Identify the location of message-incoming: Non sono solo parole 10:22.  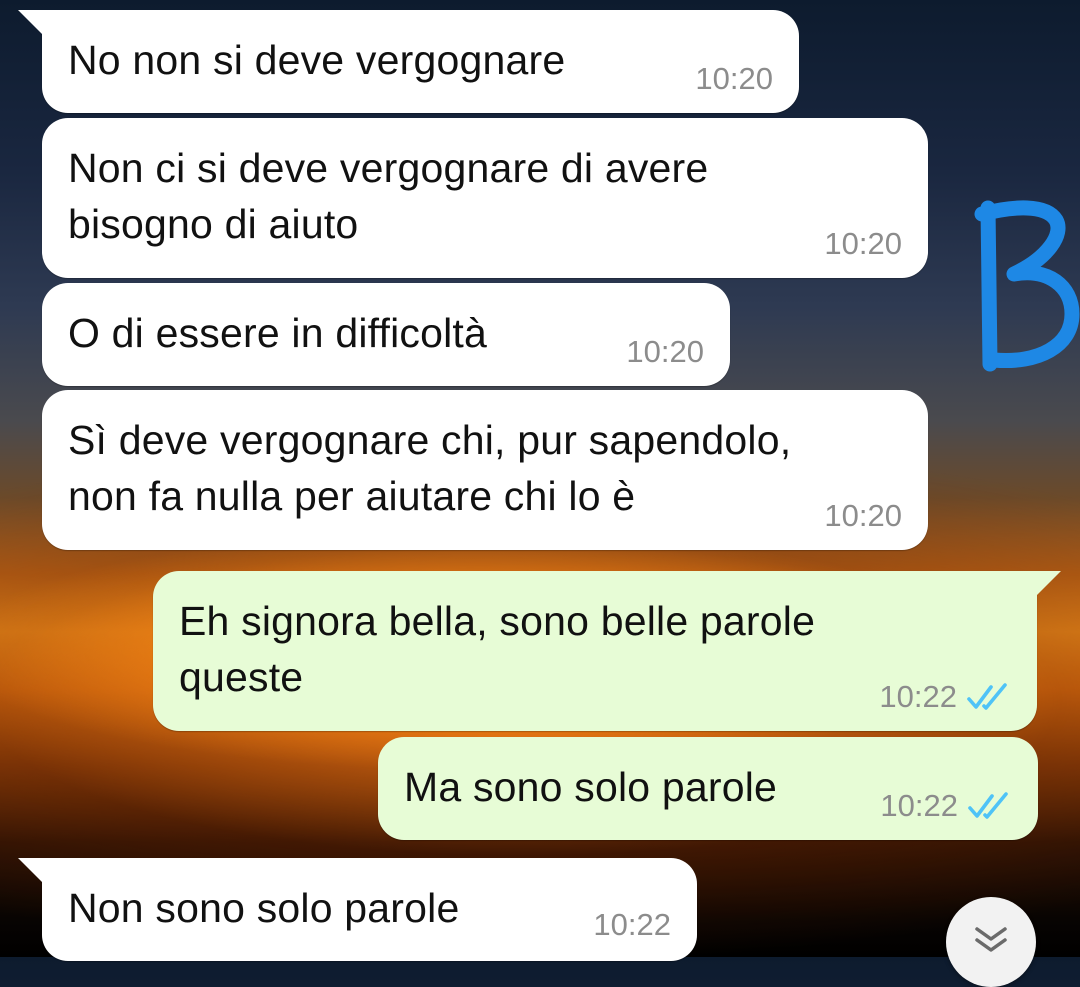
(357, 909).